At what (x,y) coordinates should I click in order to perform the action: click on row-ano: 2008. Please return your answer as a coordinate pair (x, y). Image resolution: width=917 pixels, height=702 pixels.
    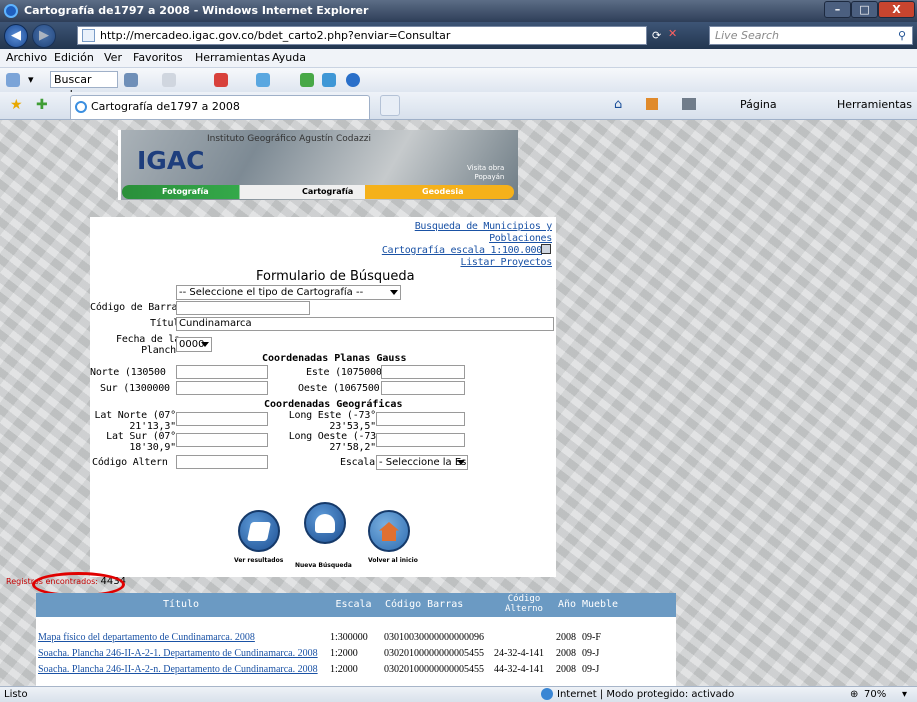
    Looking at the image, I should click on (566, 637).